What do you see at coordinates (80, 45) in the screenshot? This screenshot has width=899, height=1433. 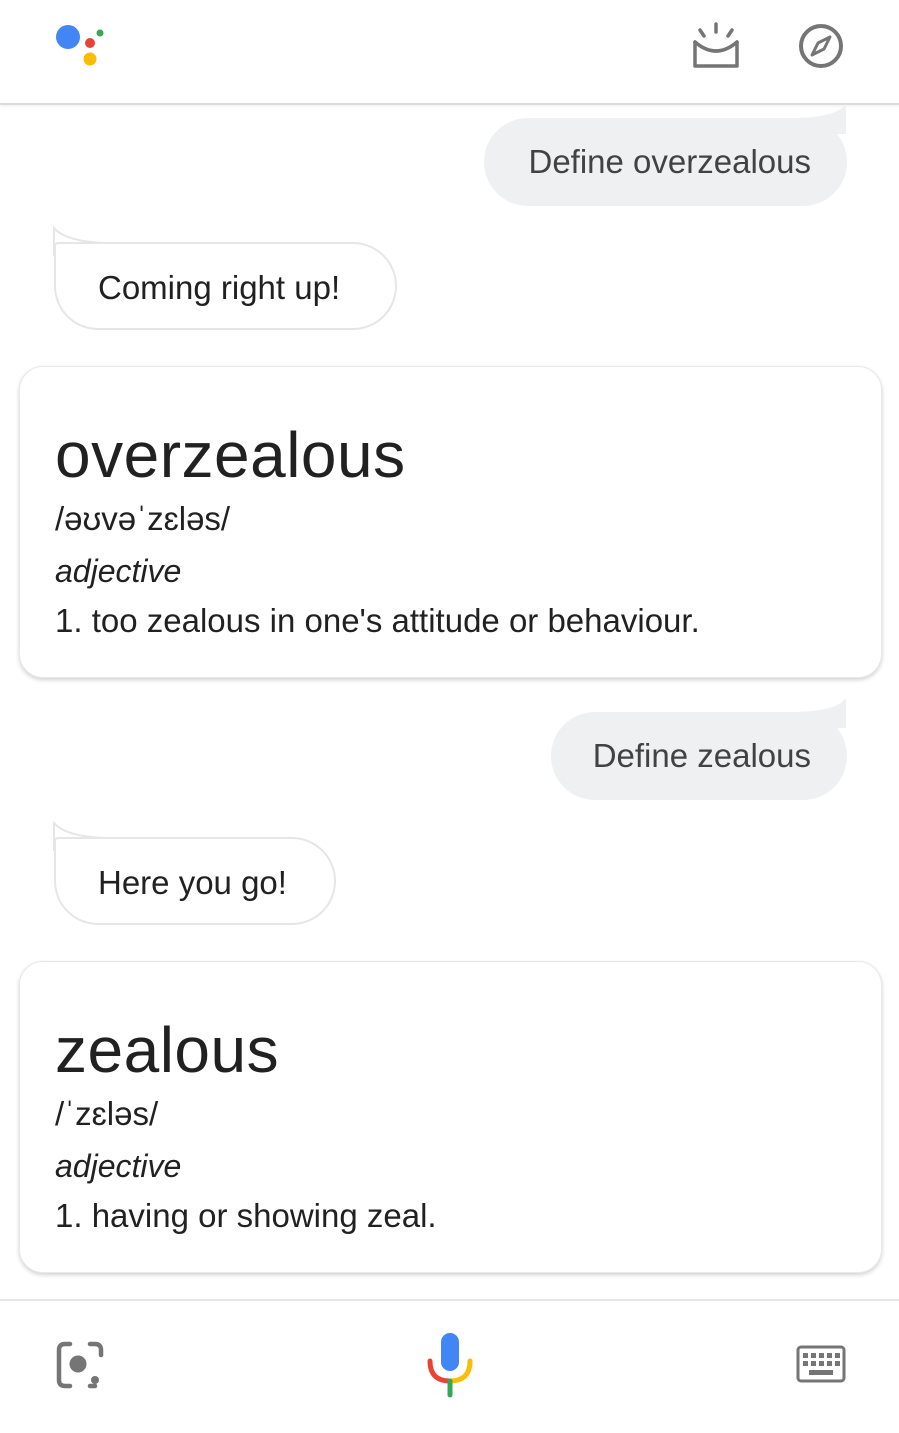 I see `google-assistant-logo-icon` at bounding box center [80, 45].